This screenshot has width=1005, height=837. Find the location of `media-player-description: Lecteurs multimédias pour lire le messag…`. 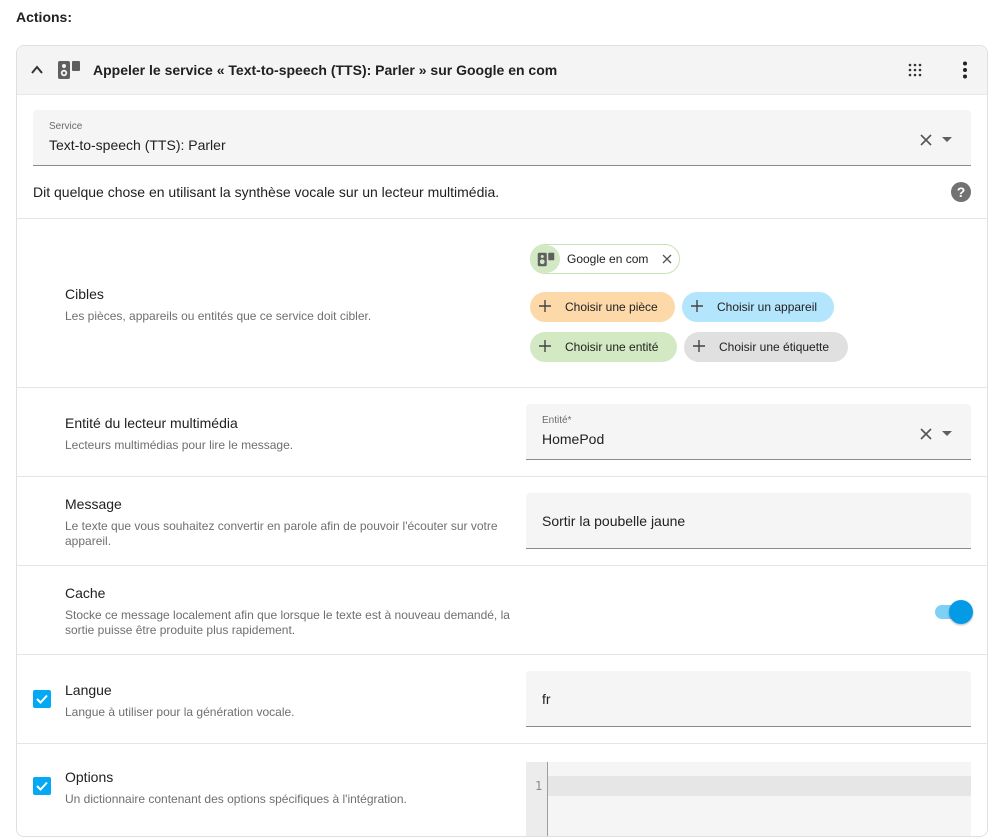

media-player-description: Lecteurs multimédias pour lire le messag… is located at coordinates (179, 445).